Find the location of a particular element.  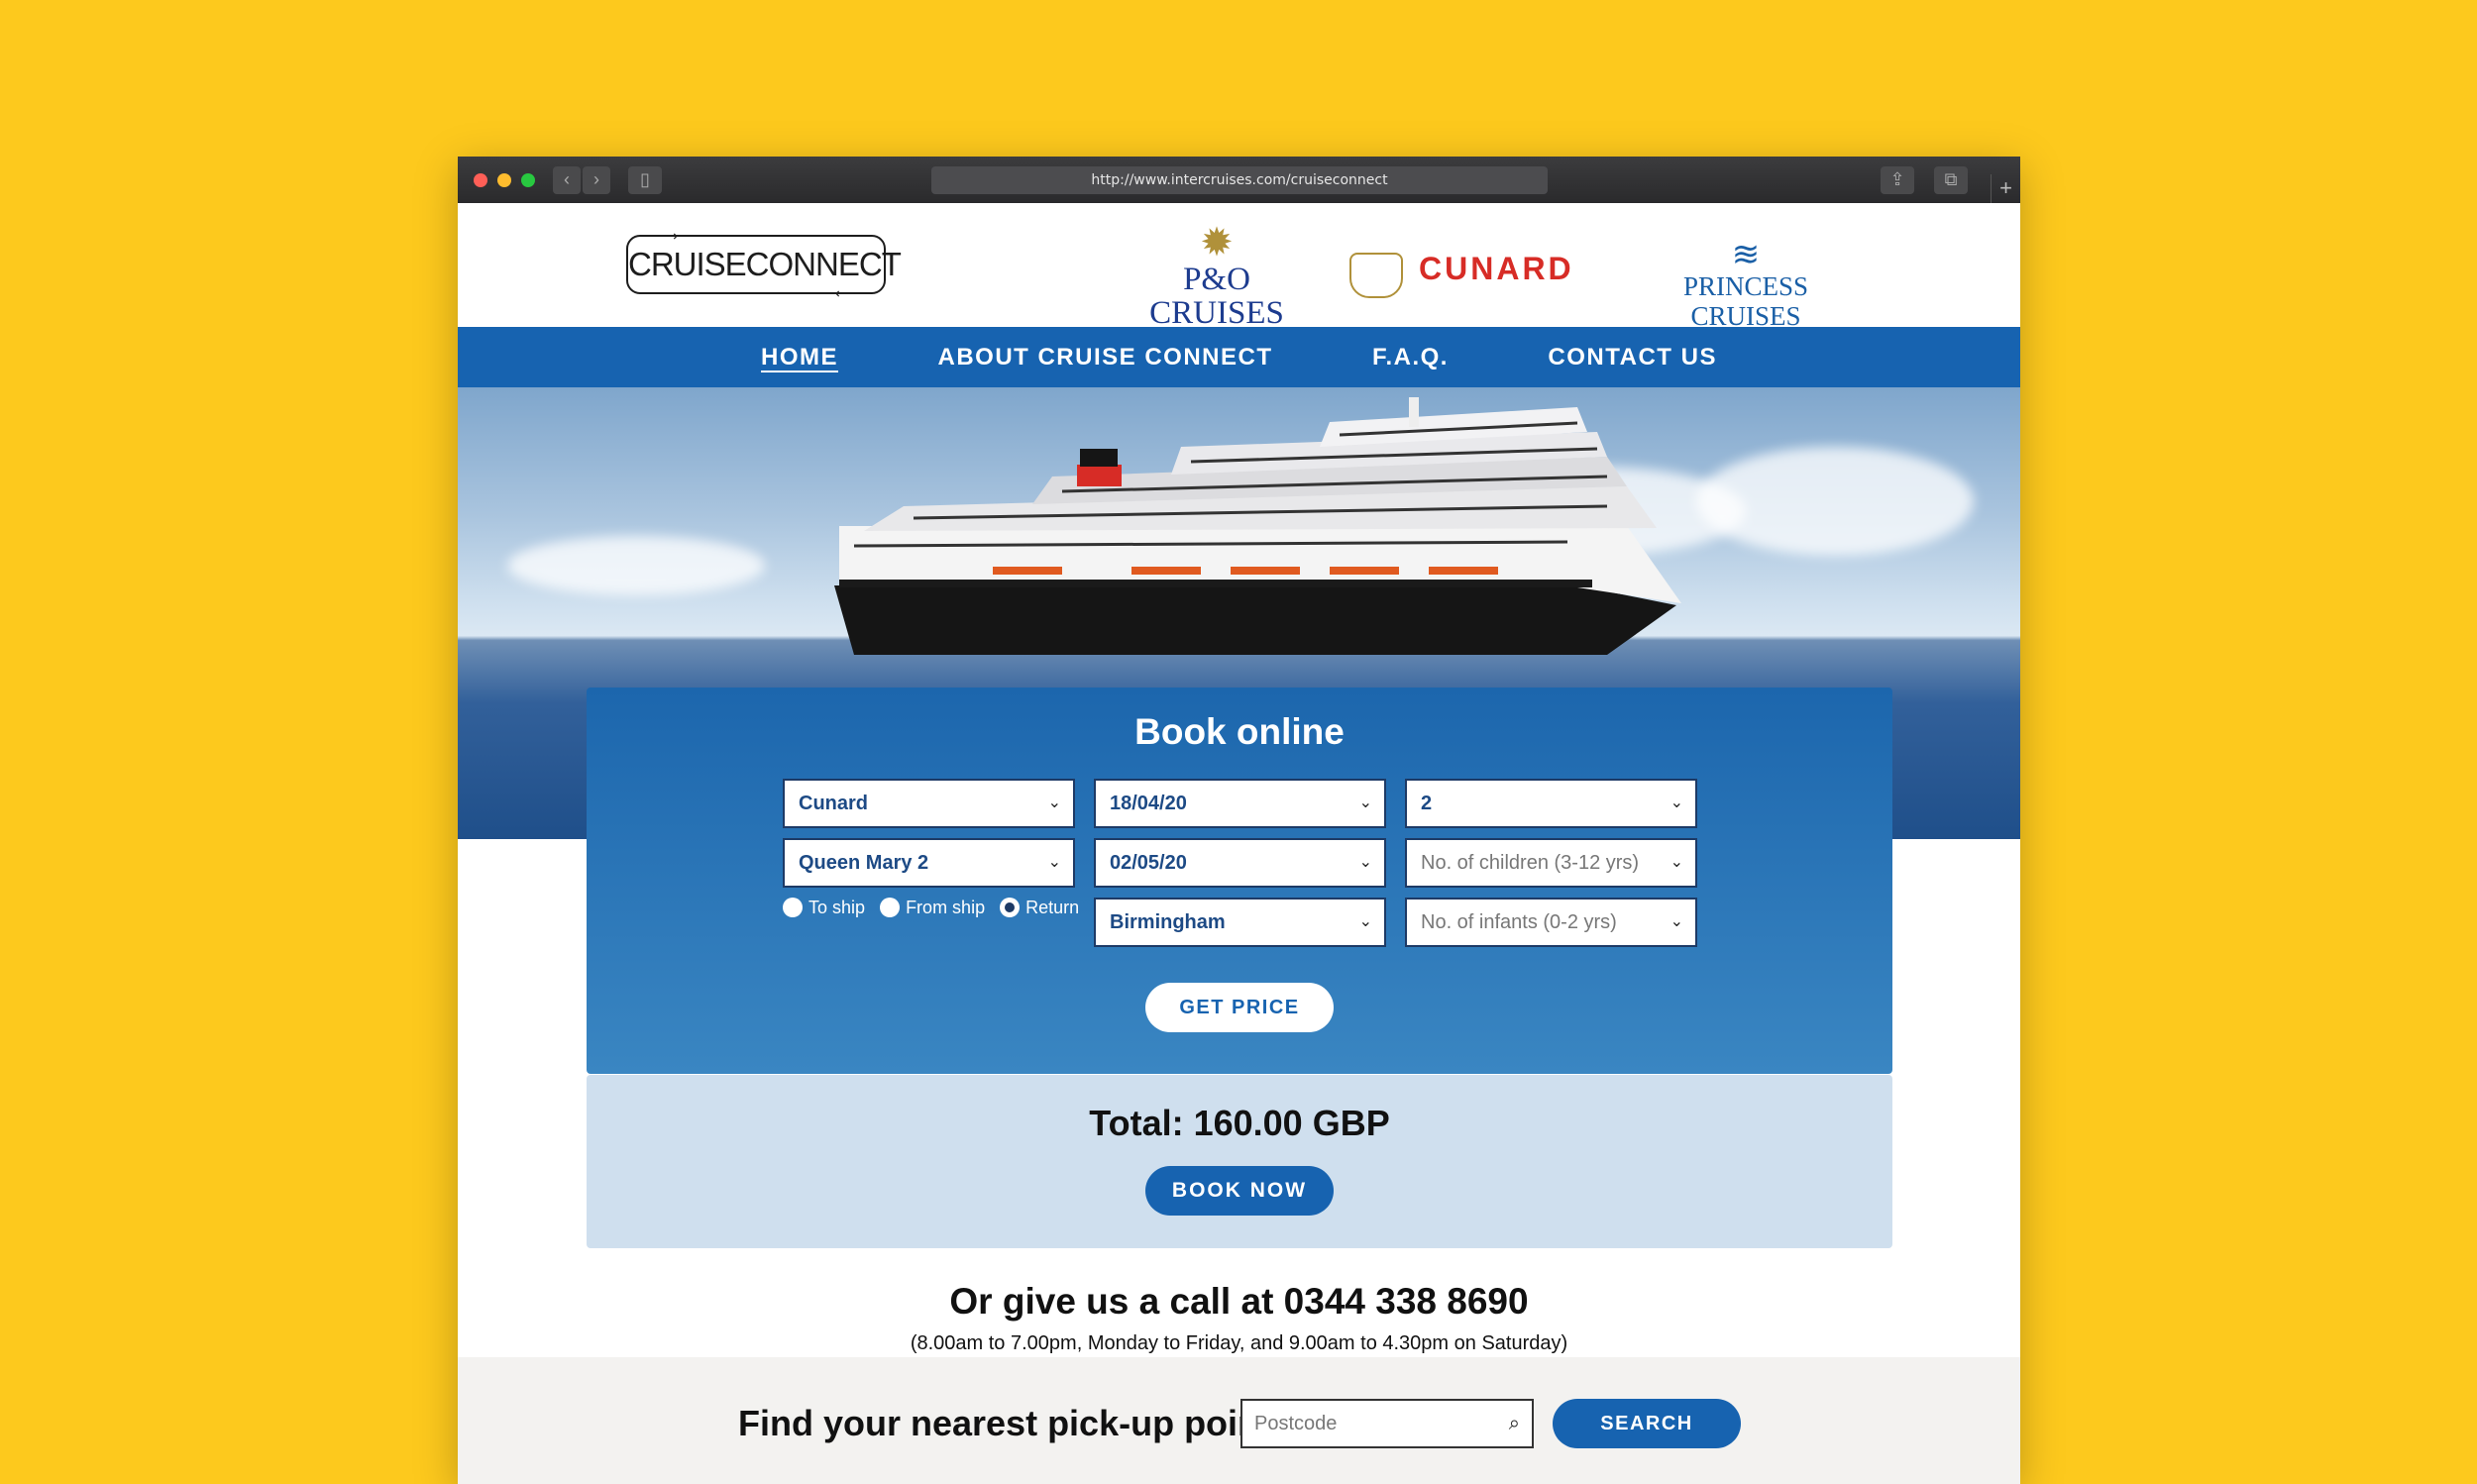

adults-value: 2 is located at coordinates (1427, 803).